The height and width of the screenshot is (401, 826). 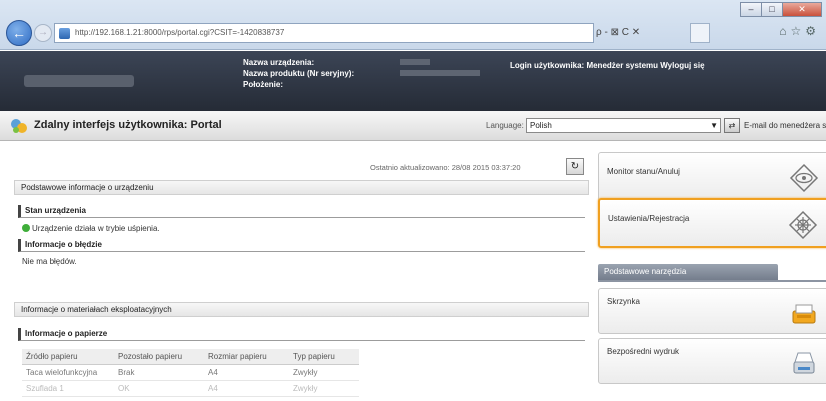 What do you see at coordinates (541, 125) in the screenshot?
I see `language-value: Polish` at bounding box center [541, 125].